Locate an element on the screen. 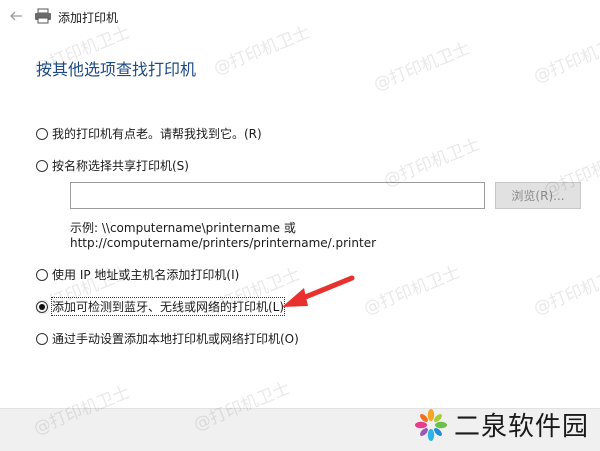 Image resolution: width=600 pixels, height=451 pixels. page-heading: 按其他选项查找打印机 is located at coordinates (116, 69).